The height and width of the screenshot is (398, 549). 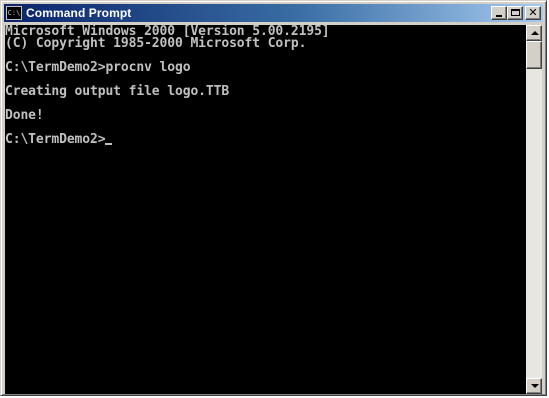 What do you see at coordinates (273, 13) in the screenshot?
I see `title-bar: C:\ Command Prompt ✕` at bounding box center [273, 13].